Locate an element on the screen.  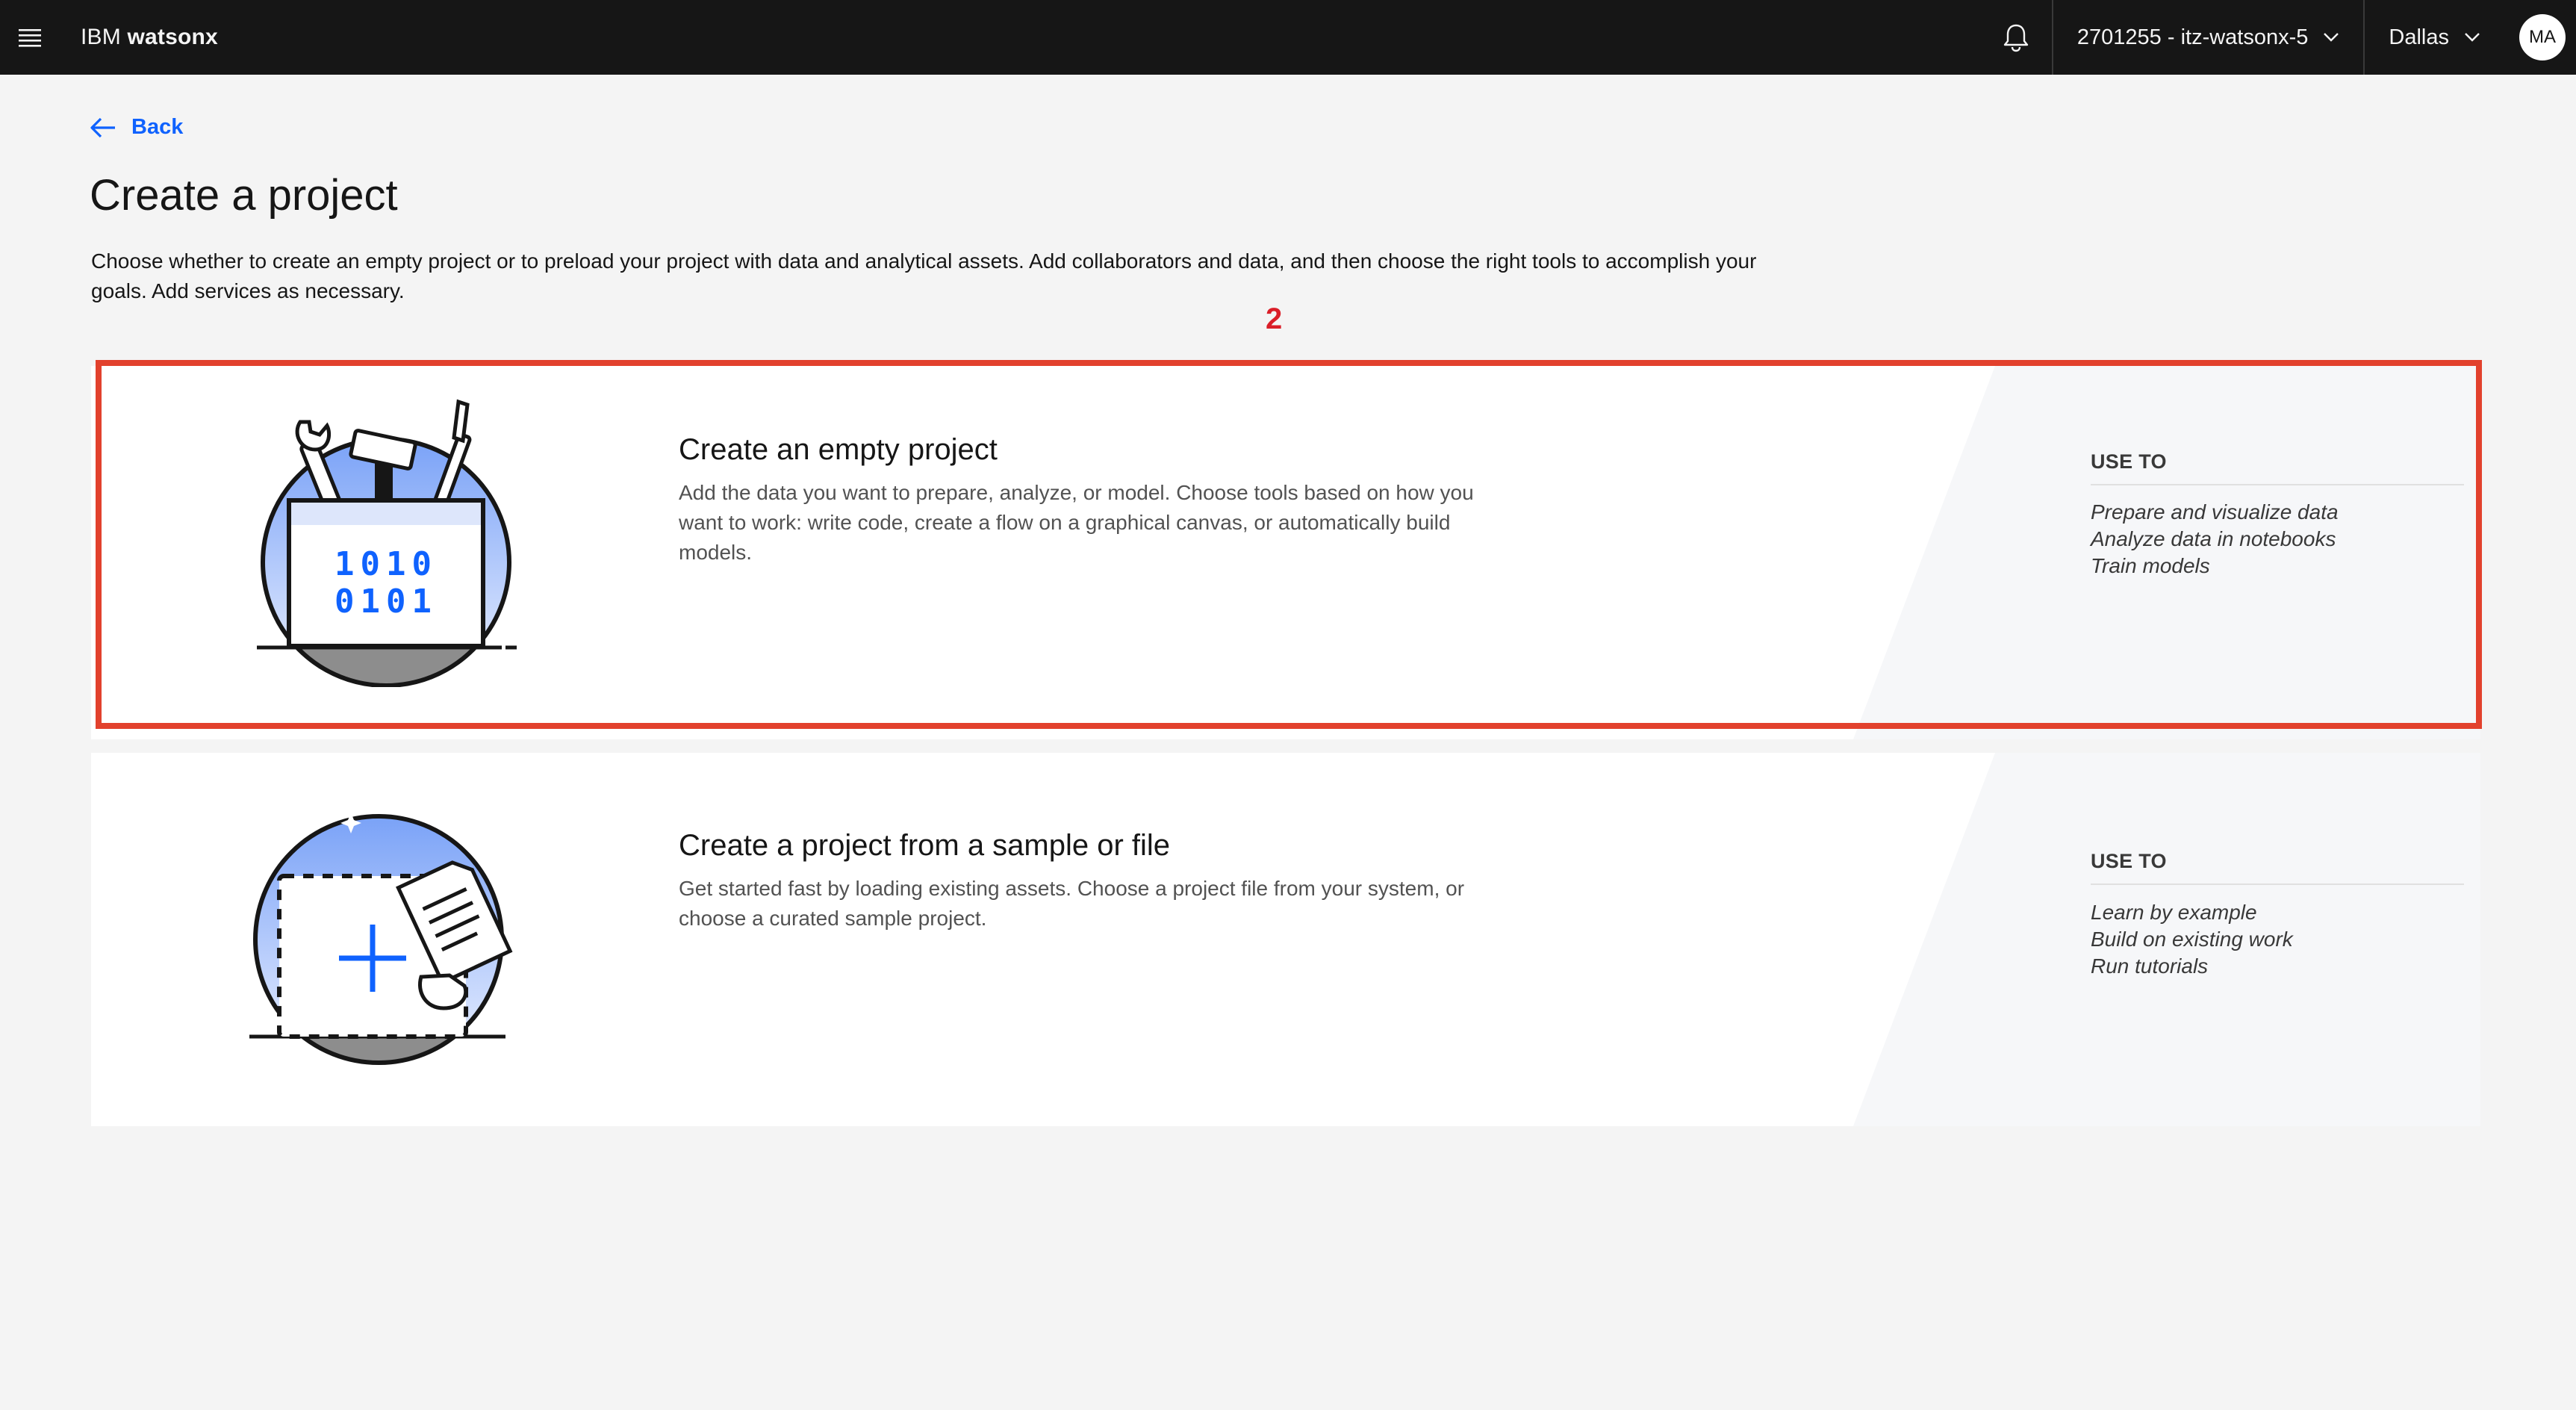
annotation-step-number: 2 is located at coordinates (1274, 318).